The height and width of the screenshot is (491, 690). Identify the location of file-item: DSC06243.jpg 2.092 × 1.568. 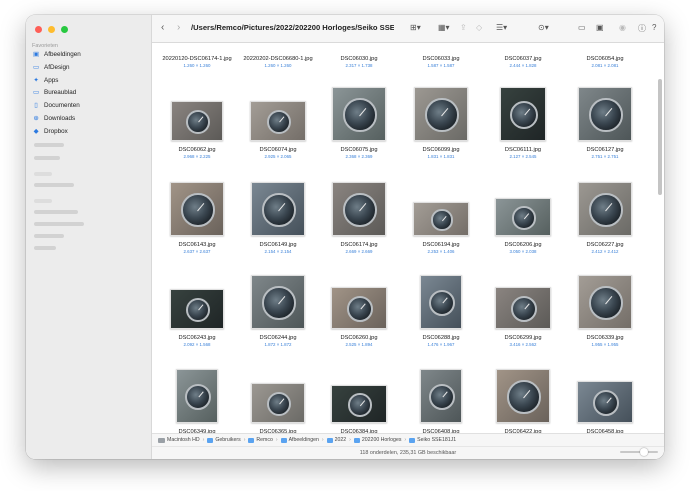
(197, 318).